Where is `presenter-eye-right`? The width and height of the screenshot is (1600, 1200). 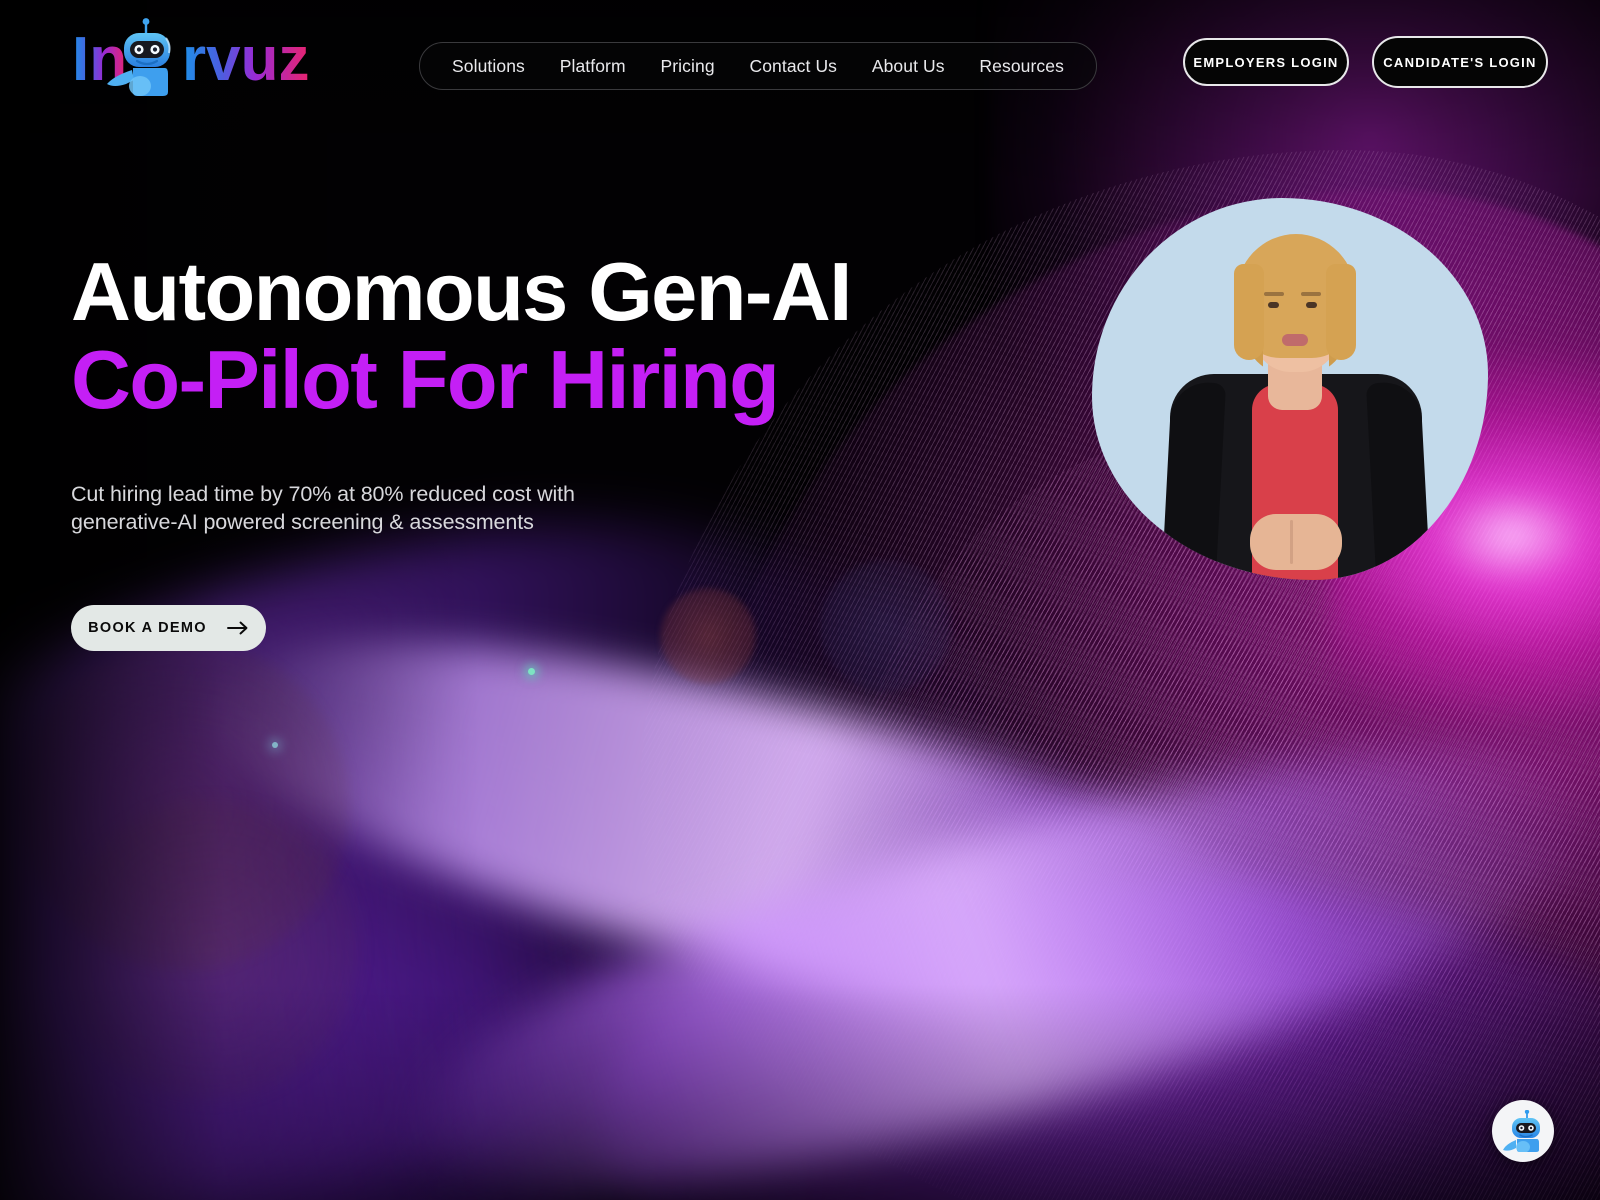 presenter-eye-right is located at coordinates (1311, 305).